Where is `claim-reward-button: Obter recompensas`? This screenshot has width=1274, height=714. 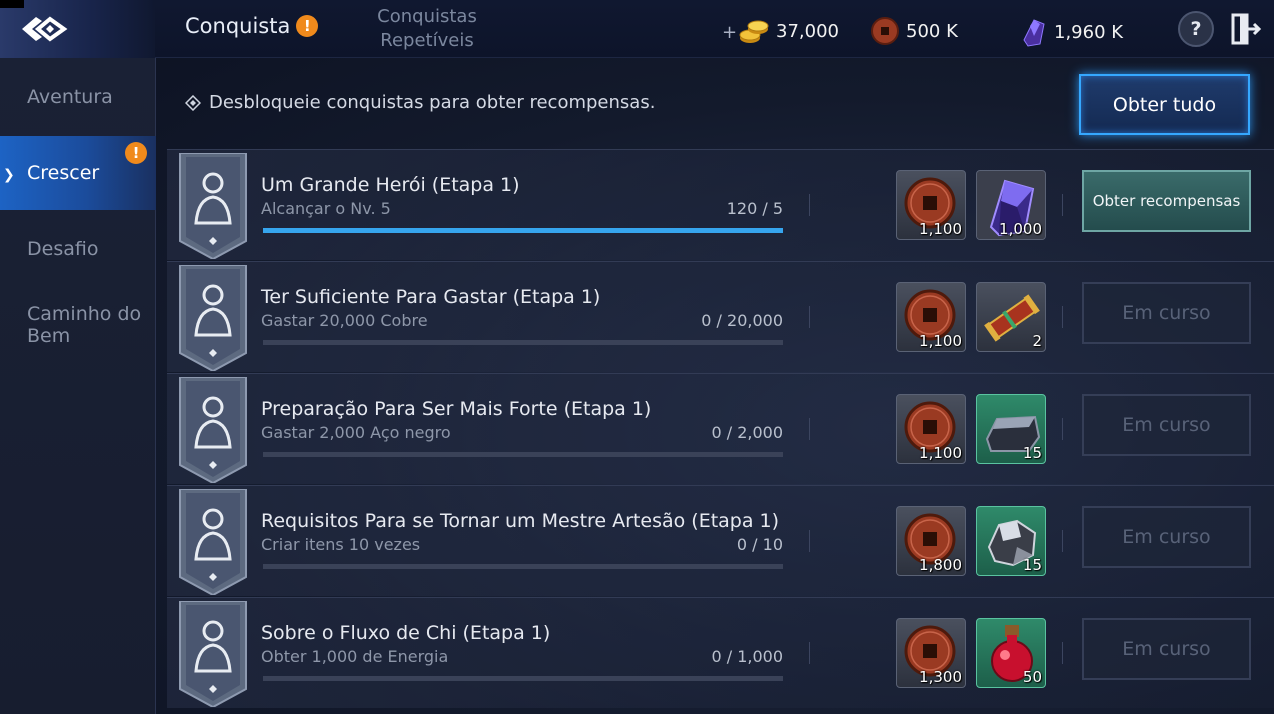 claim-reward-button: Obter recompensas is located at coordinates (1166, 201).